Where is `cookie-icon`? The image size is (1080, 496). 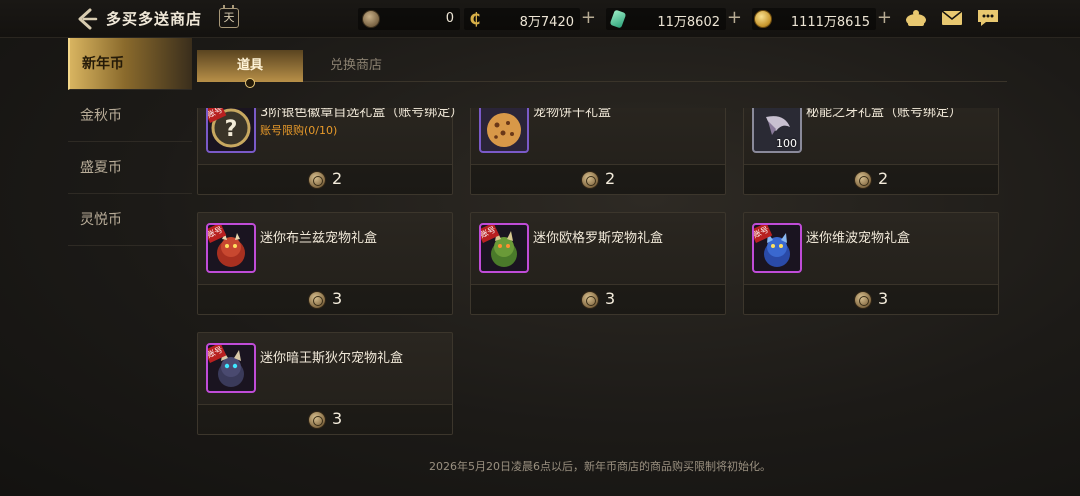 cookie-icon is located at coordinates (504, 130).